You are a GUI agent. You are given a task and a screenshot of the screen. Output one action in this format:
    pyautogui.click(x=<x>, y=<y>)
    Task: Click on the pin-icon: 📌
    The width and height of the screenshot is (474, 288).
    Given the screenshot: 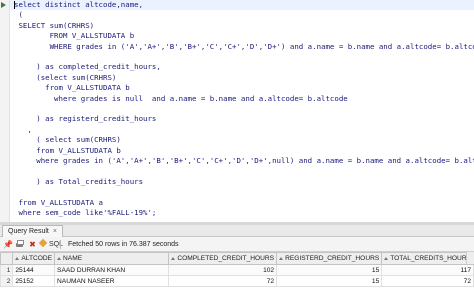 What is the action you would take?
    pyautogui.click(x=8, y=244)
    